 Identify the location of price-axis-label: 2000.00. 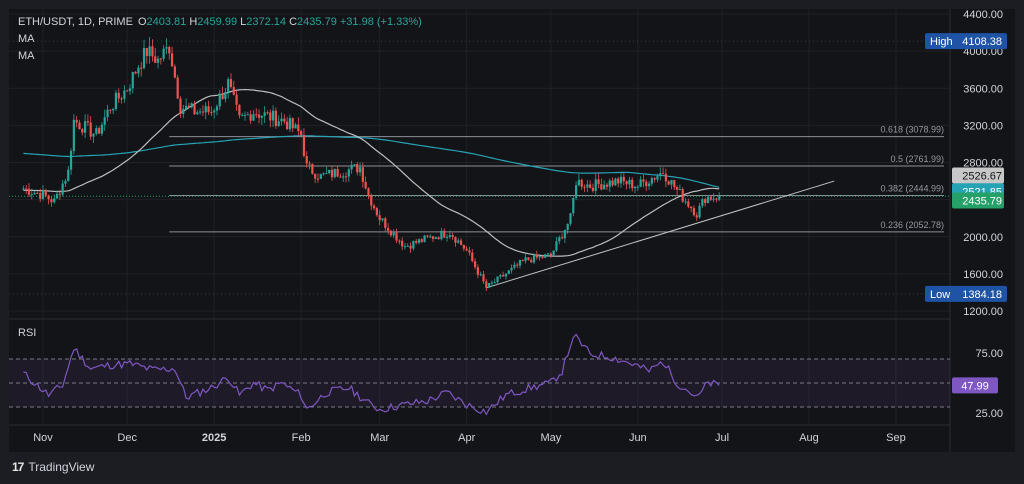
(983, 238).